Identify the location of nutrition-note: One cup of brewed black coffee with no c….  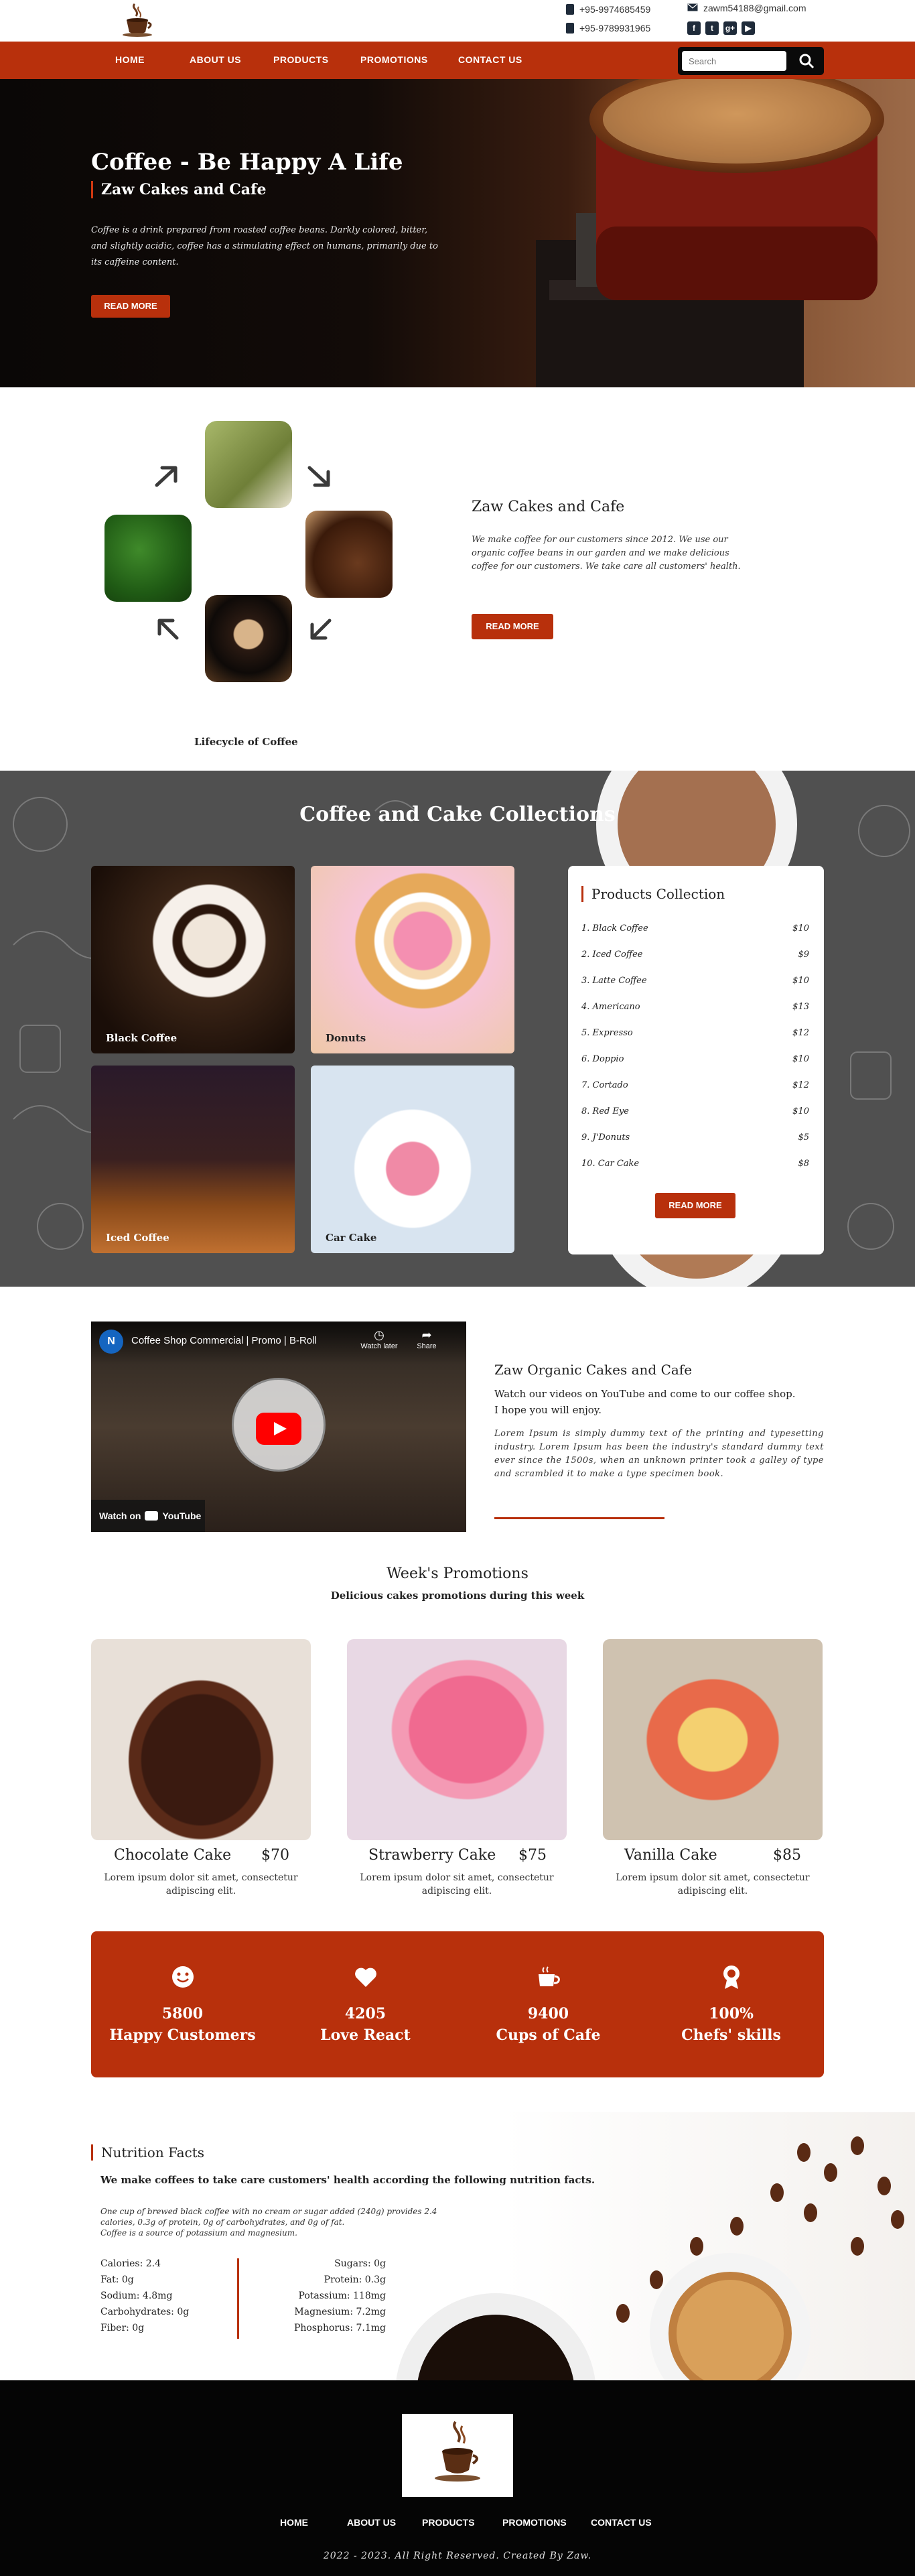
(268, 2217).